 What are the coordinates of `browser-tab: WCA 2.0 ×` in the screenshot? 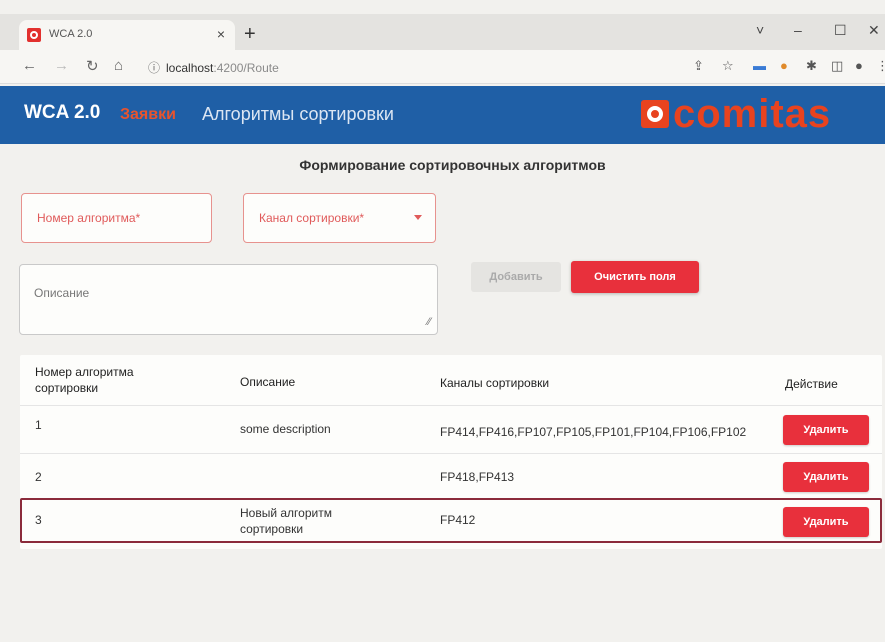 It's located at (127, 35).